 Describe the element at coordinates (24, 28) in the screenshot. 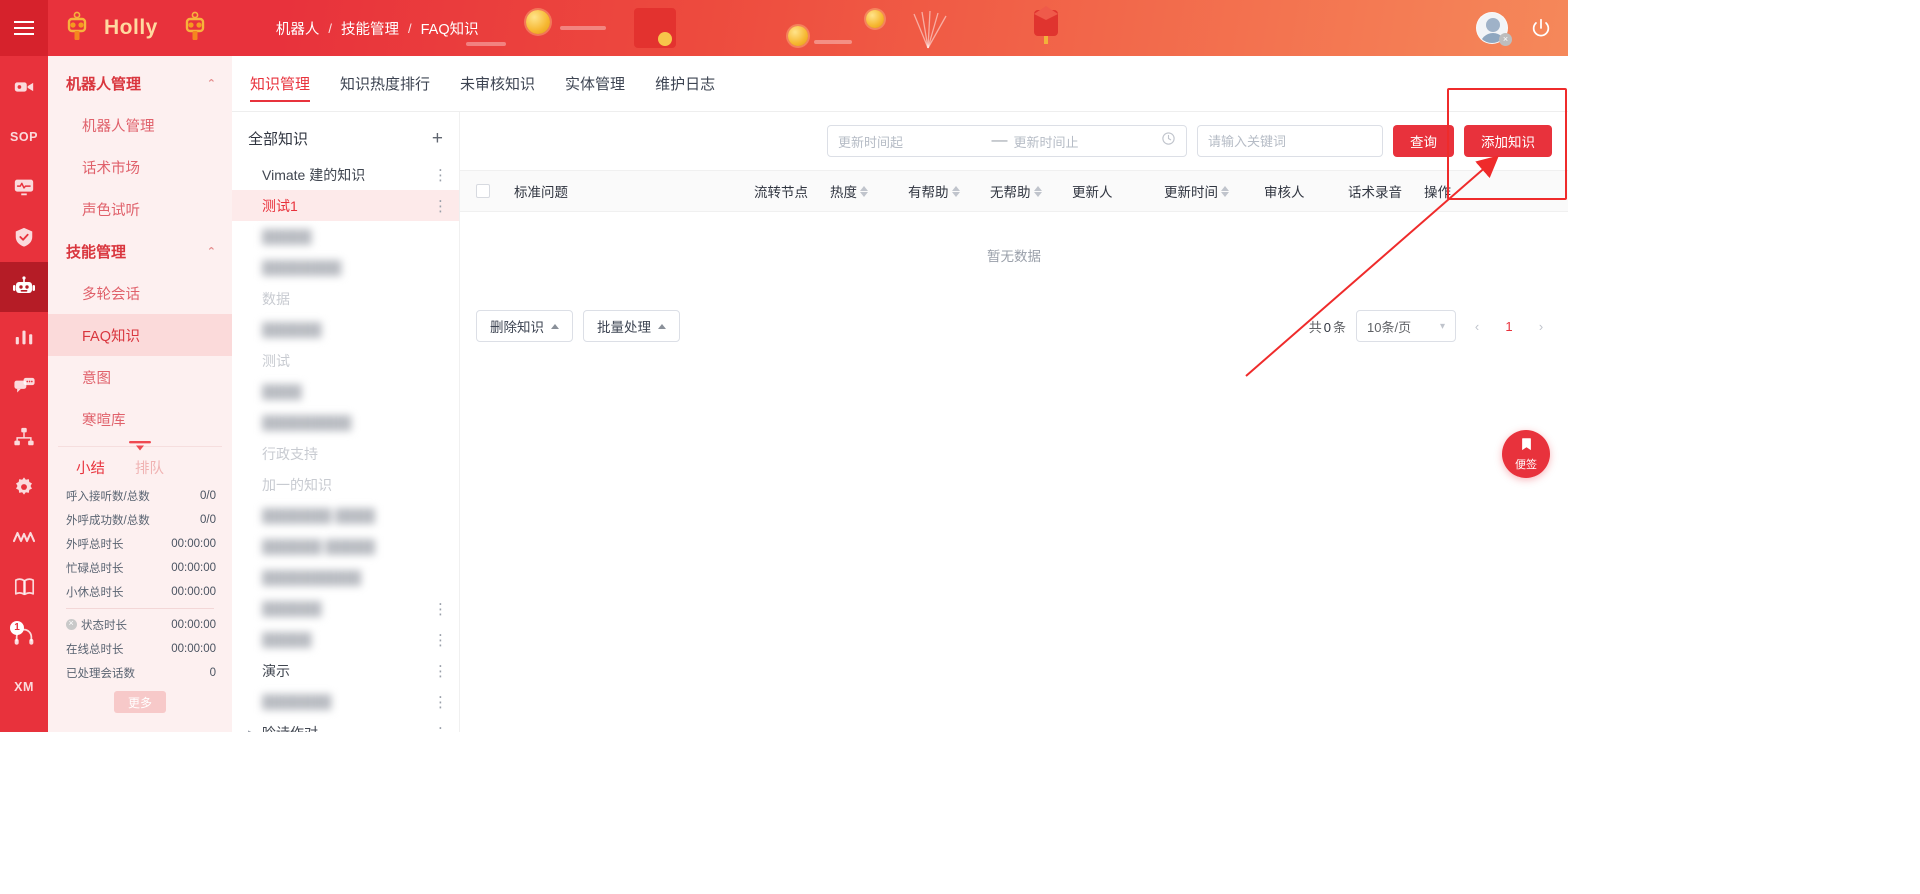

I see `menu-toggle-button` at that location.